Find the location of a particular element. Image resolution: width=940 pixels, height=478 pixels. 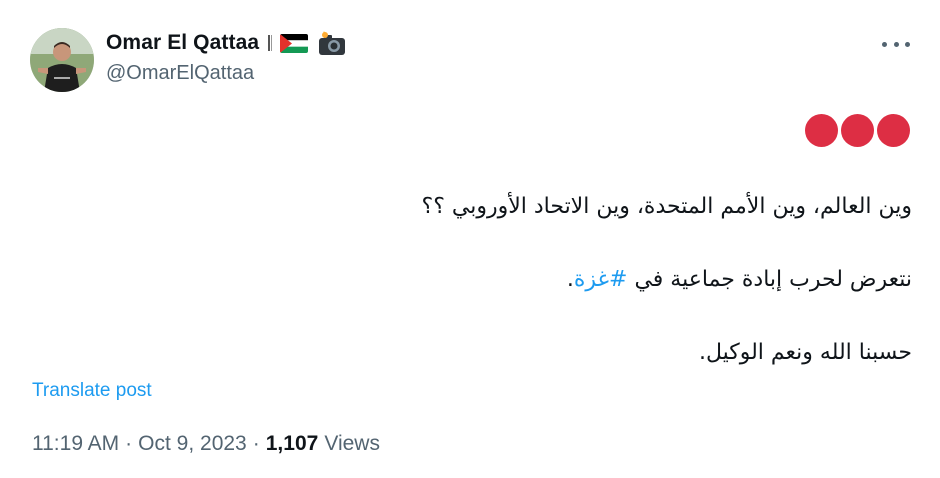

avatar is located at coordinates (62, 60).